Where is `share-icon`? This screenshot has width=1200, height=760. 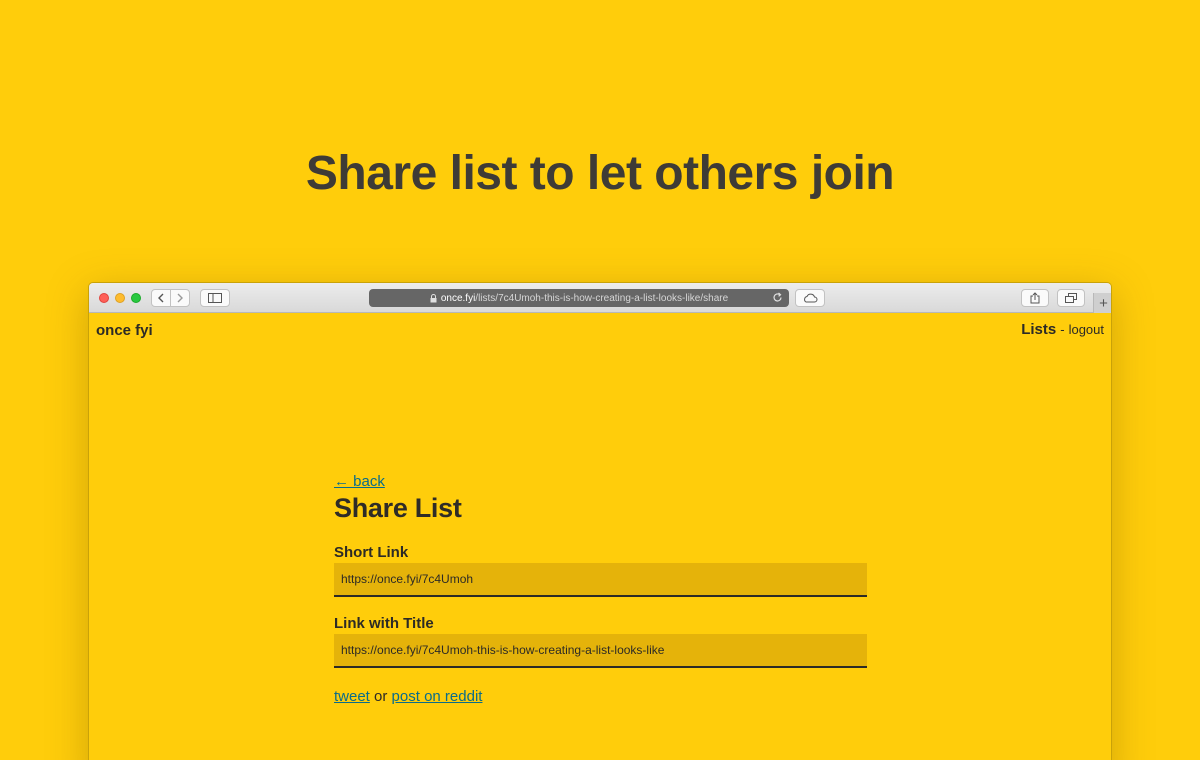 share-icon is located at coordinates (1035, 298).